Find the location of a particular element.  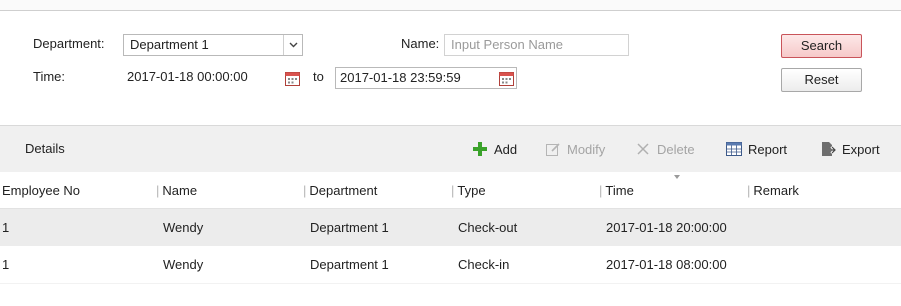

department-label: Department: is located at coordinates (69, 43).